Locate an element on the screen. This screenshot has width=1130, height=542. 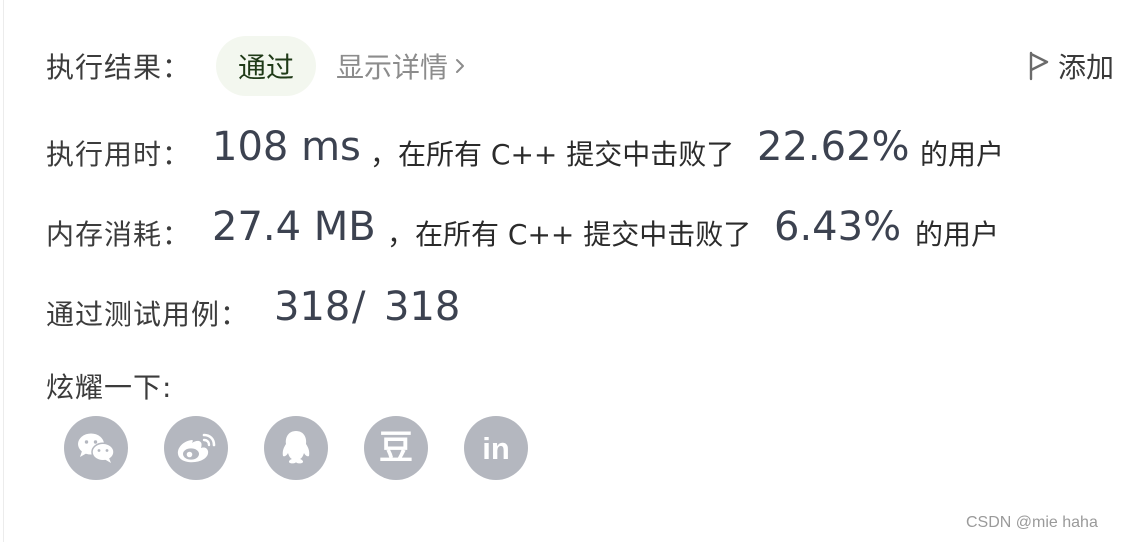
tests-passed: 318 is located at coordinates (312, 307).